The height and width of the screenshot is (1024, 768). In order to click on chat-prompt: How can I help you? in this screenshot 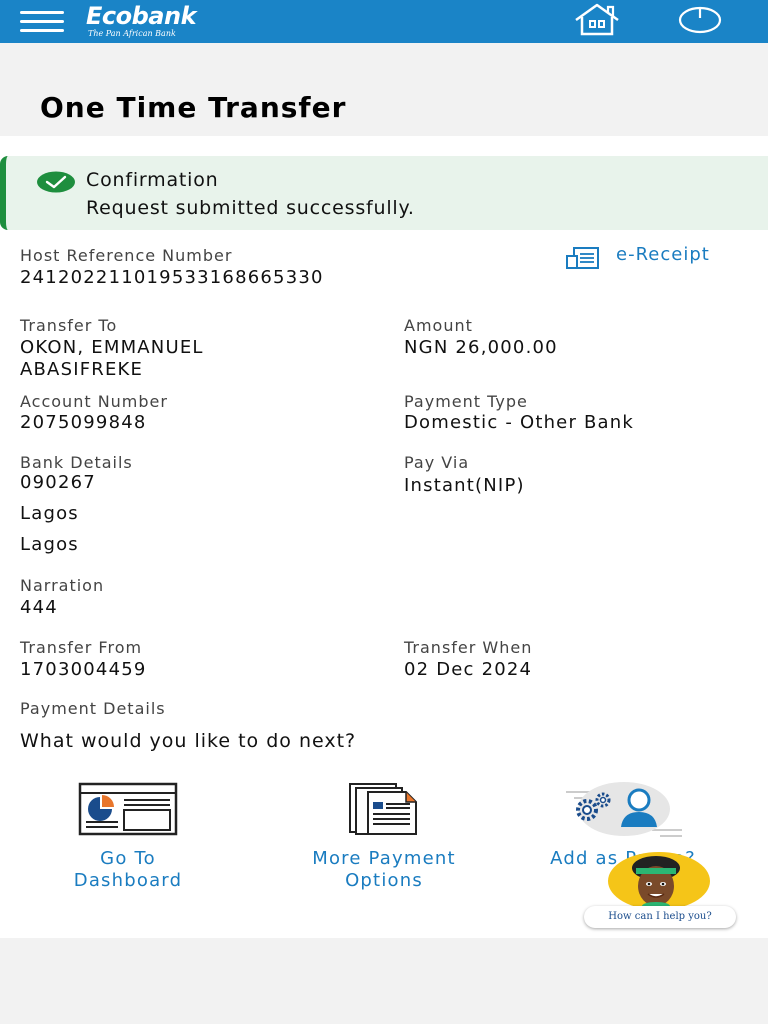, I will do `click(660, 917)`.